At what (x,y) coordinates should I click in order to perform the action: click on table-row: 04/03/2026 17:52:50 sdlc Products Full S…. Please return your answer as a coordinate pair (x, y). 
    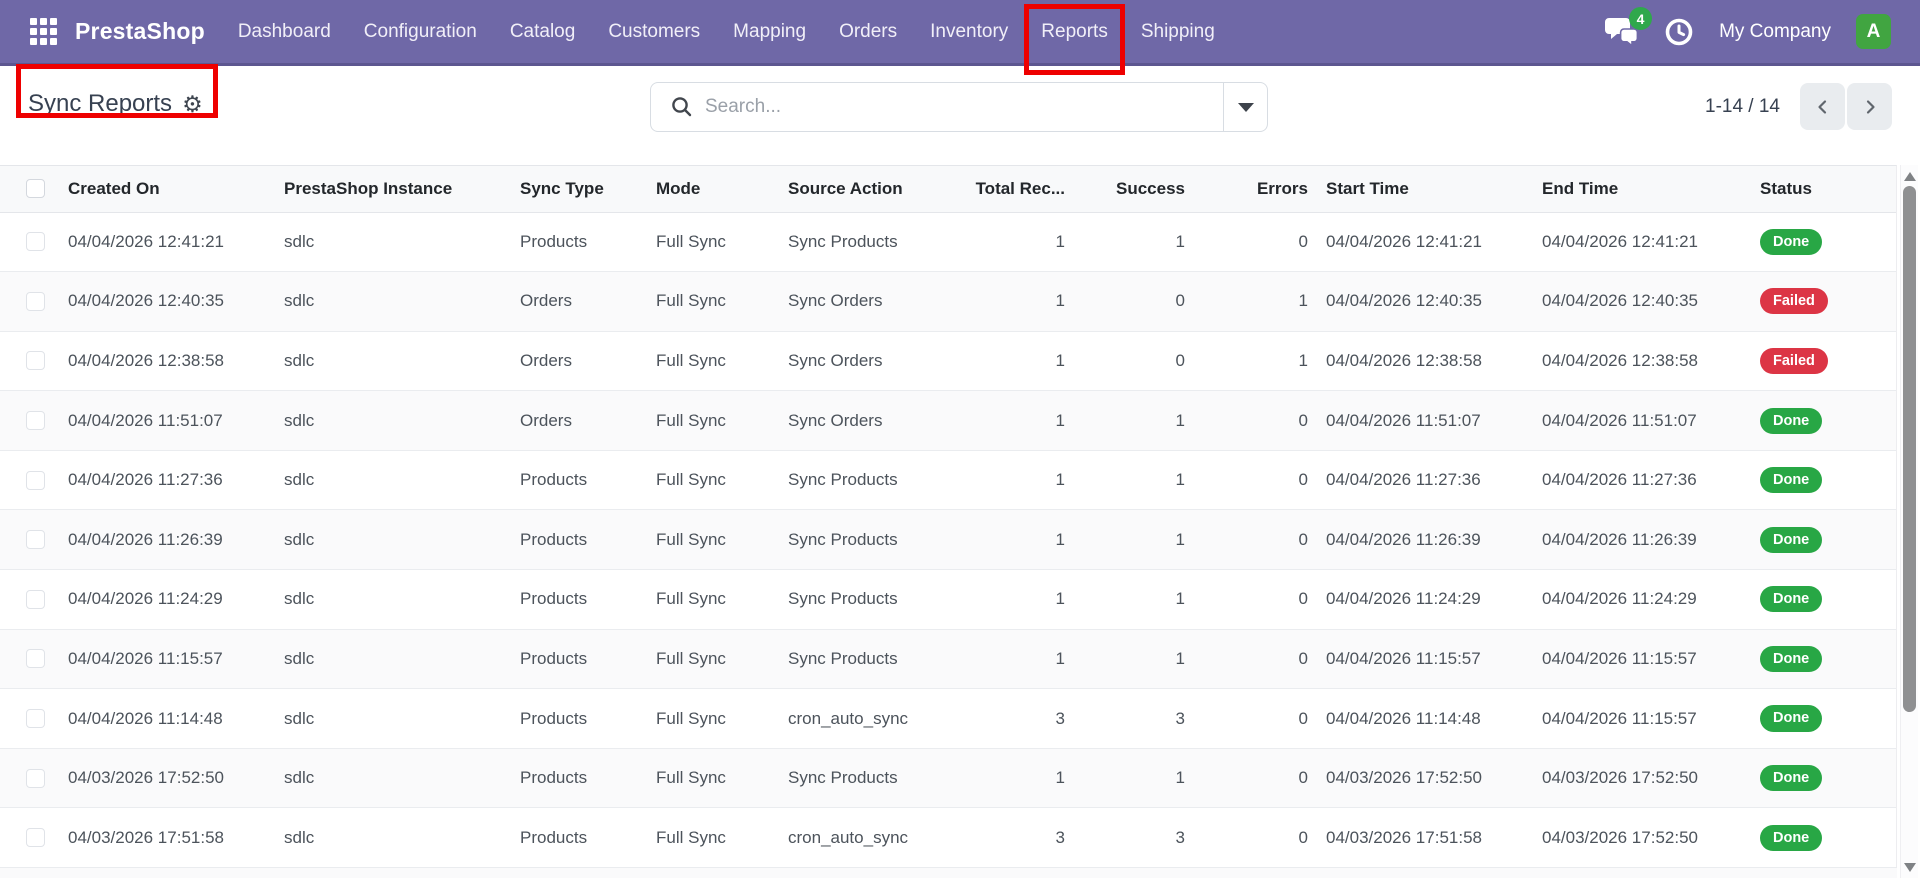
    Looking at the image, I should click on (948, 778).